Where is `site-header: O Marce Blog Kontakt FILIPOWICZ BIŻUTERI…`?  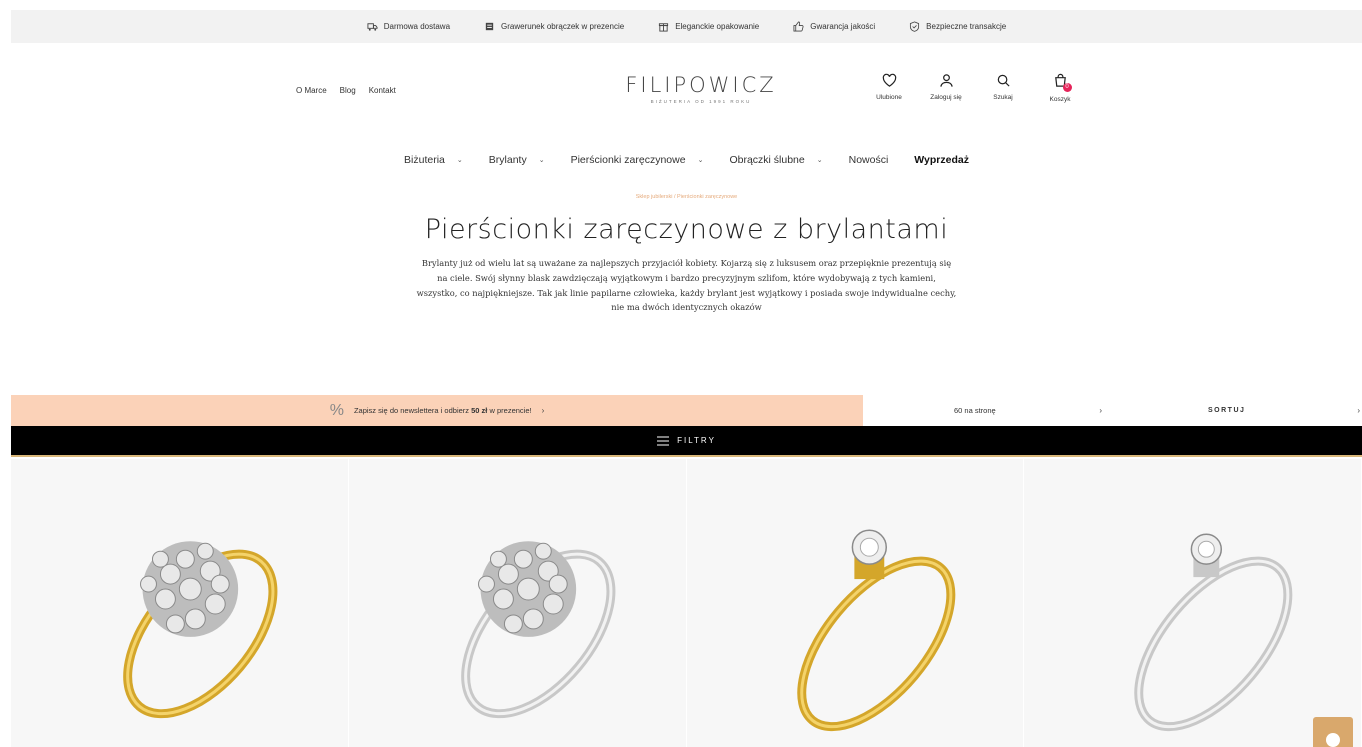
site-header: O Marce Blog Kontakt FILIPOWICZ BIŻUTERI… is located at coordinates (686, 90).